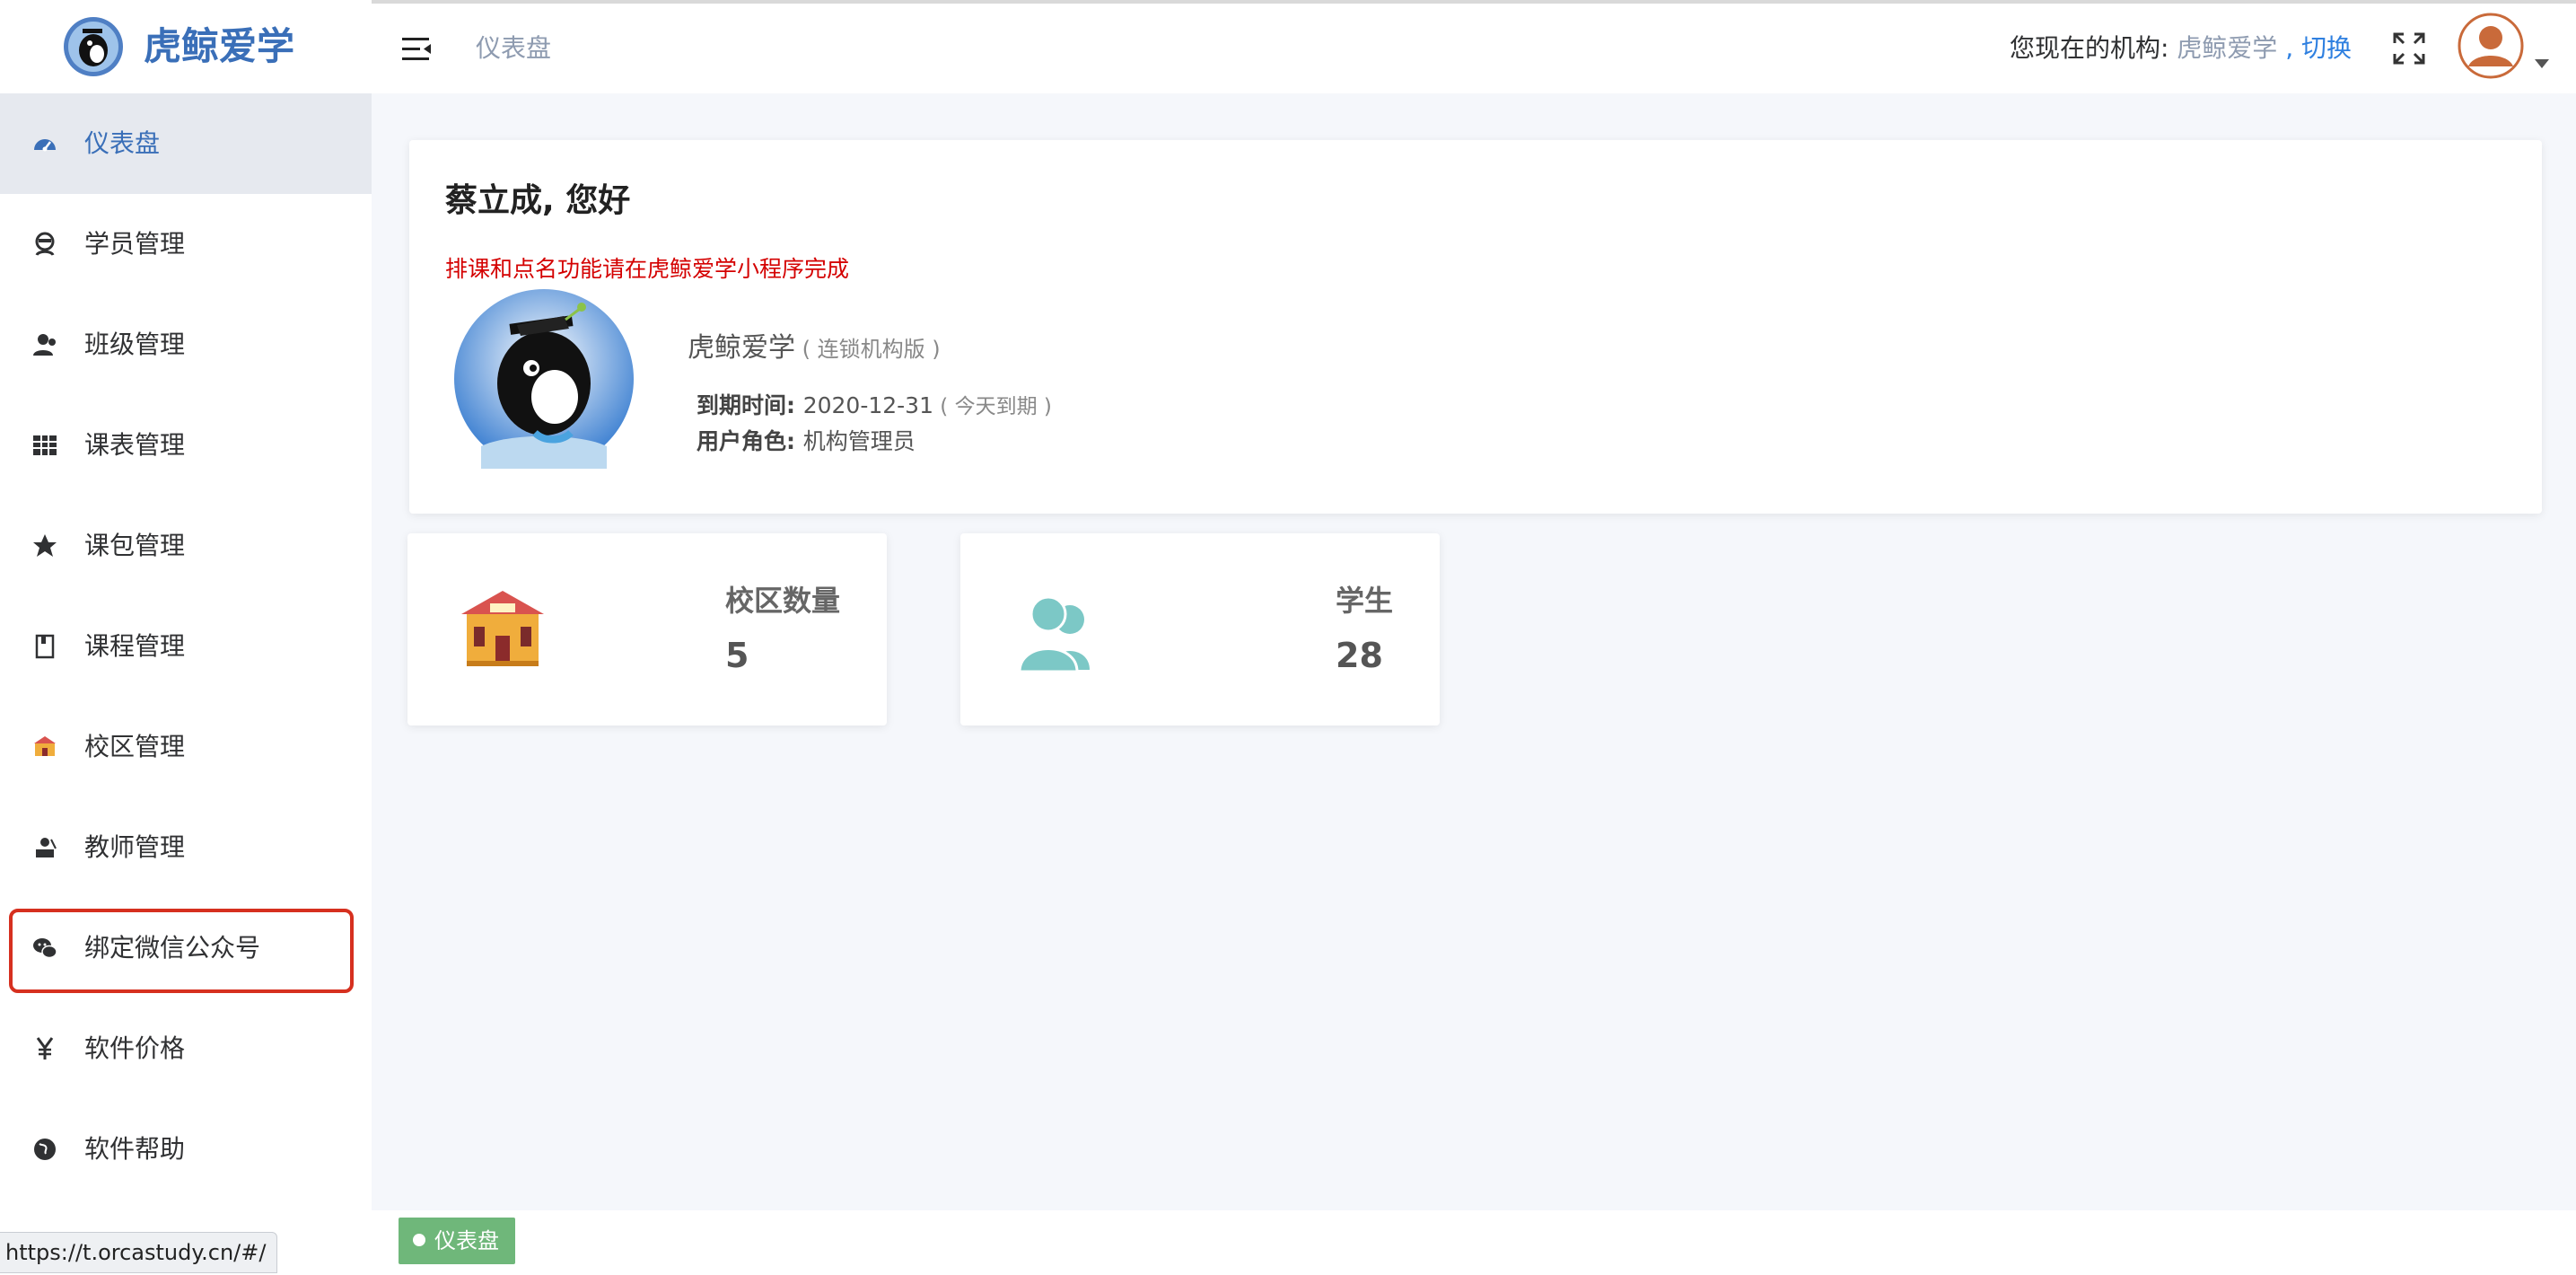 Image resolution: width=2576 pixels, height=1275 pixels. Describe the element at coordinates (122, 143) in the screenshot. I see `sidebar-item-label: 仪表盘` at that location.